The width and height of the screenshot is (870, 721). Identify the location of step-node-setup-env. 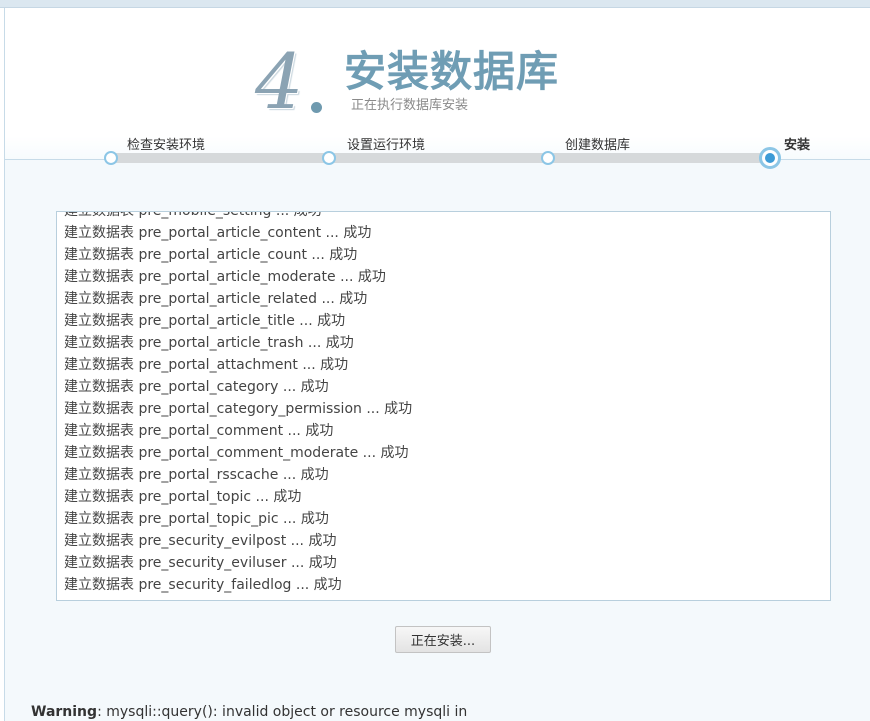
(329, 158).